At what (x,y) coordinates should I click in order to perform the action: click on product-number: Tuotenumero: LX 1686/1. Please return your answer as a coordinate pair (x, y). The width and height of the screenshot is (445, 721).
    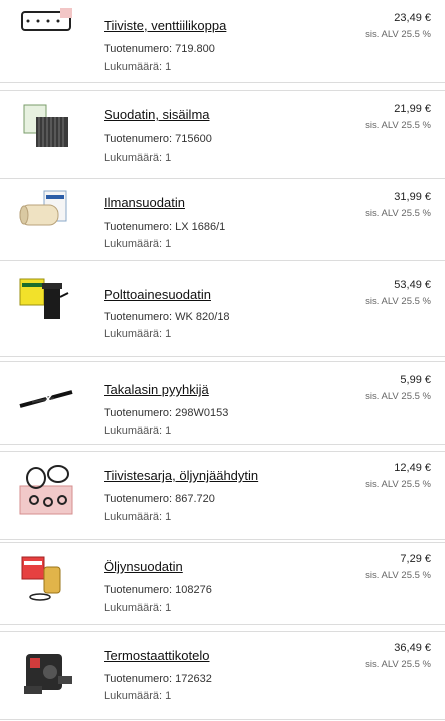
    Looking at the image, I should click on (165, 227).